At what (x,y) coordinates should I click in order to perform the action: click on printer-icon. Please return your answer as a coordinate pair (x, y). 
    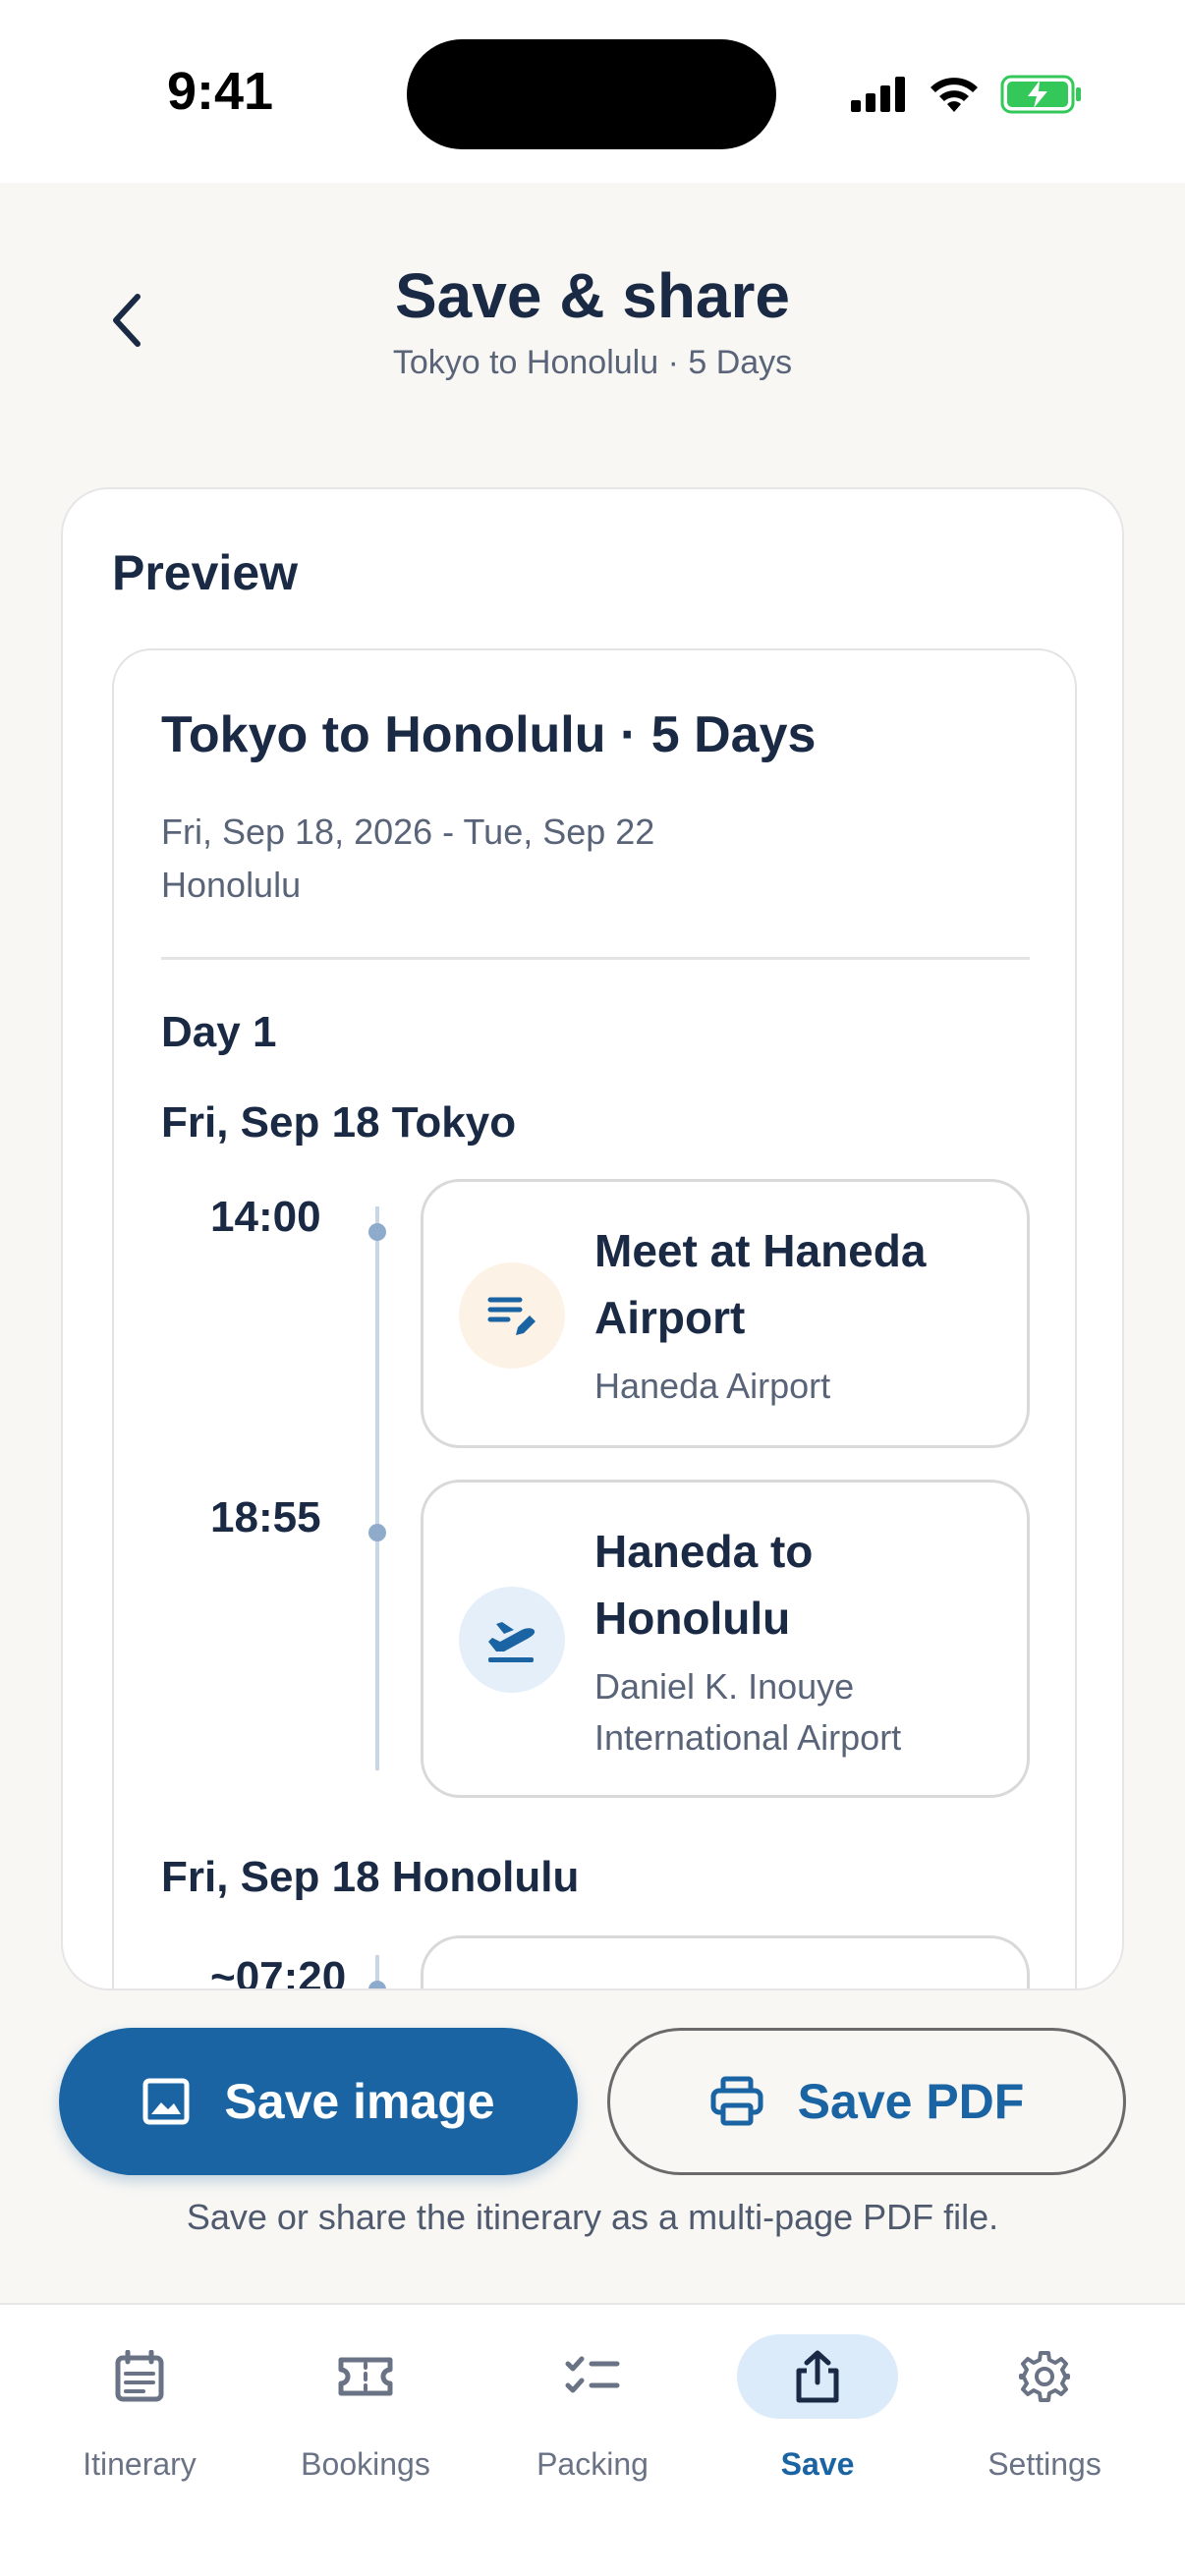
    Looking at the image, I should click on (737, 2101).